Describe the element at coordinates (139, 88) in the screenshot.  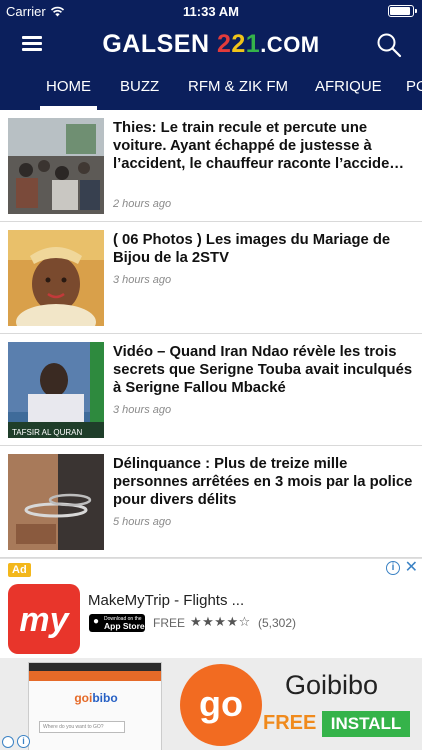
I see `tab-buzz: BUZZ` at that location.